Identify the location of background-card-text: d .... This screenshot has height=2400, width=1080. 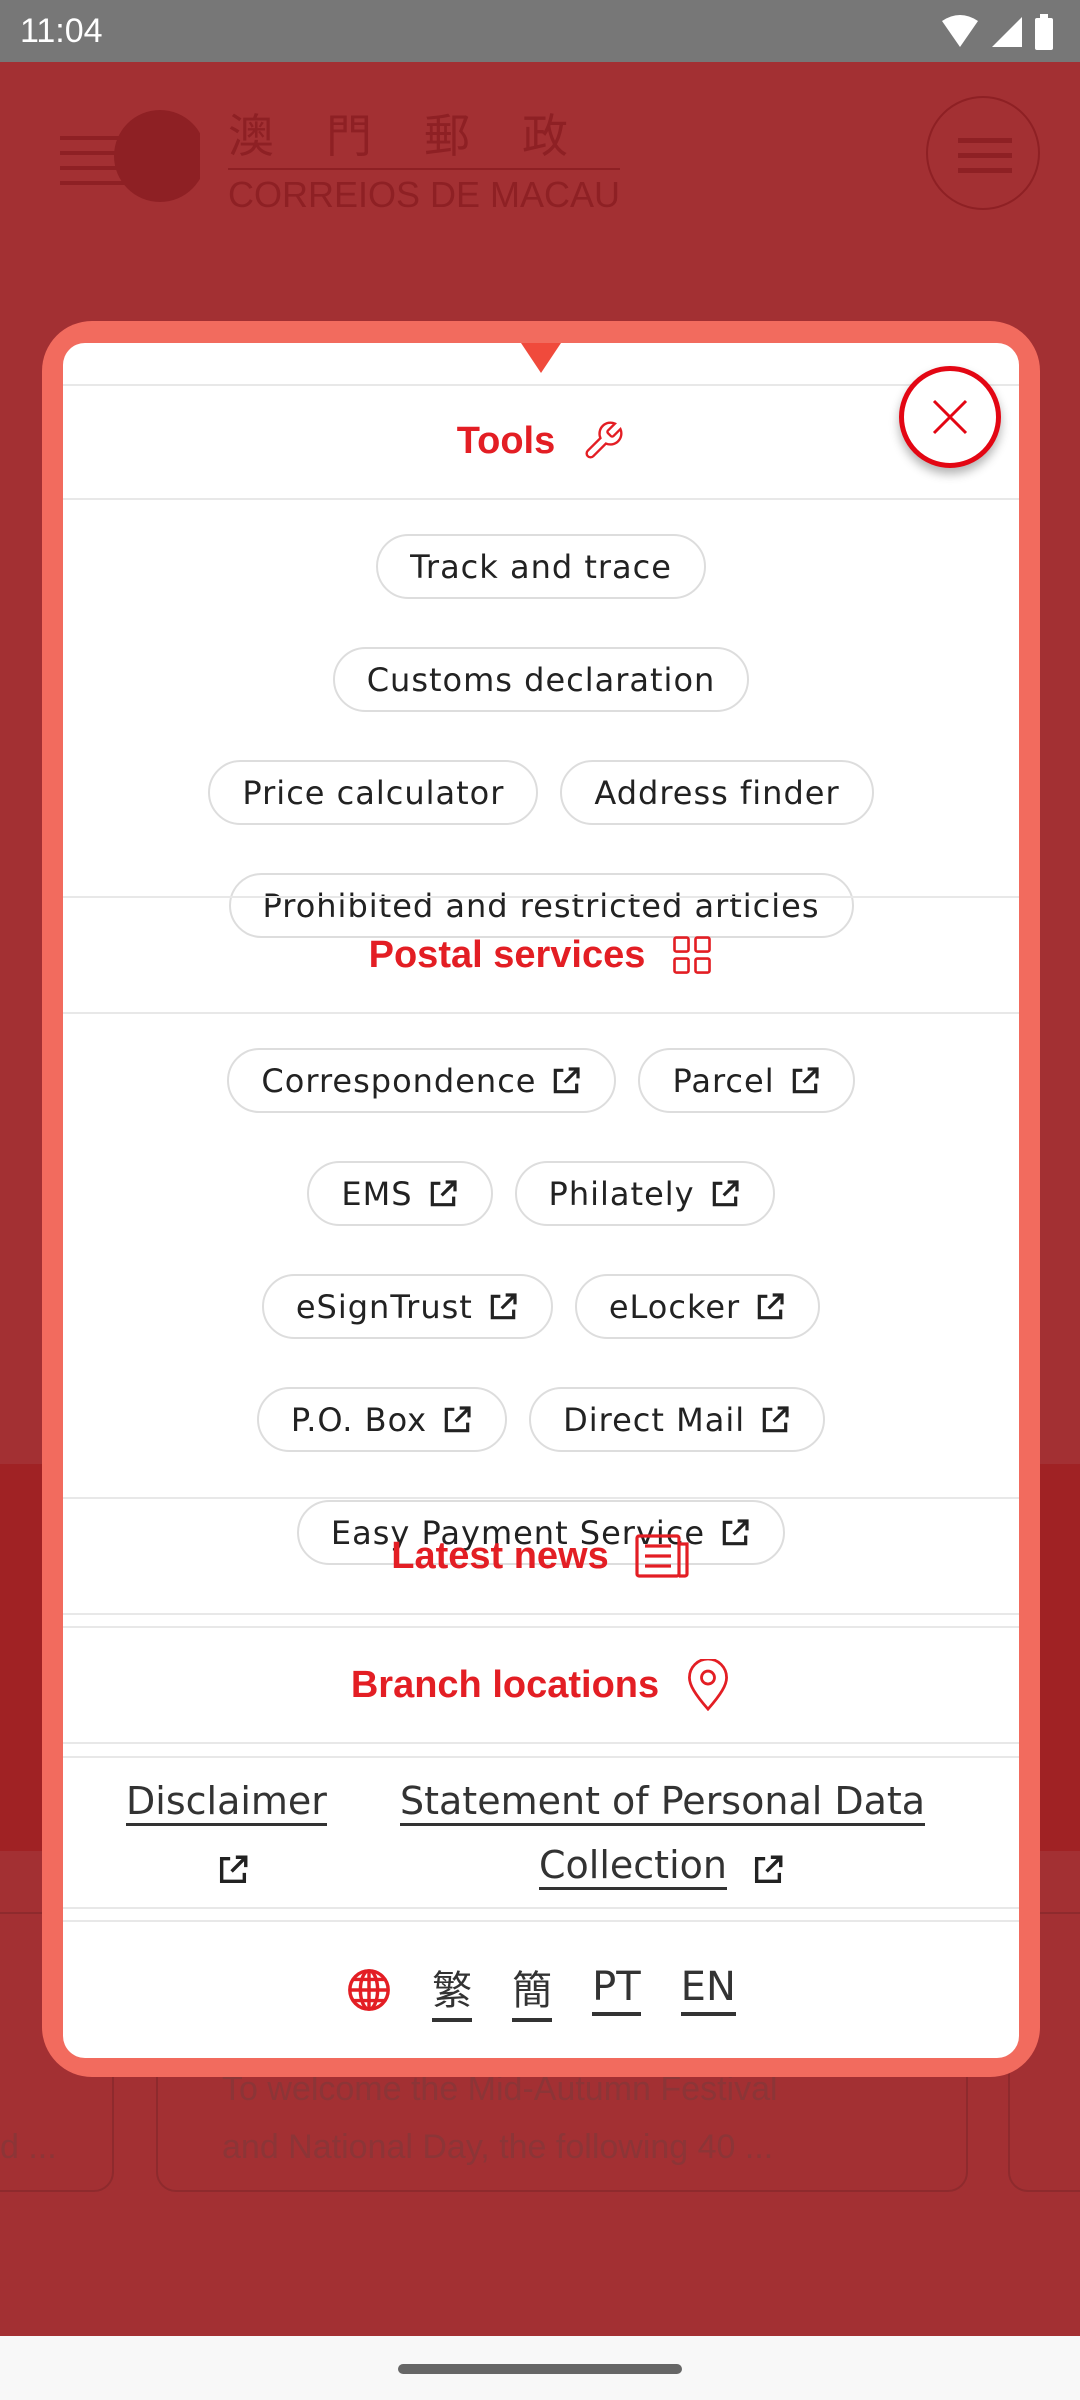
(28, 2147).